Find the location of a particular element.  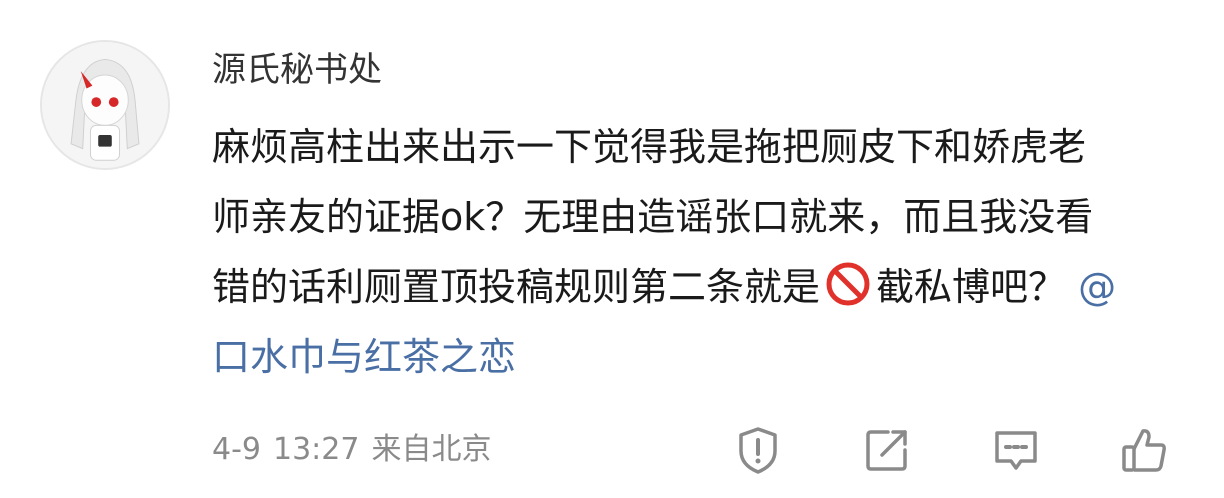

reply-icon is located at coordinates (1016, 450).